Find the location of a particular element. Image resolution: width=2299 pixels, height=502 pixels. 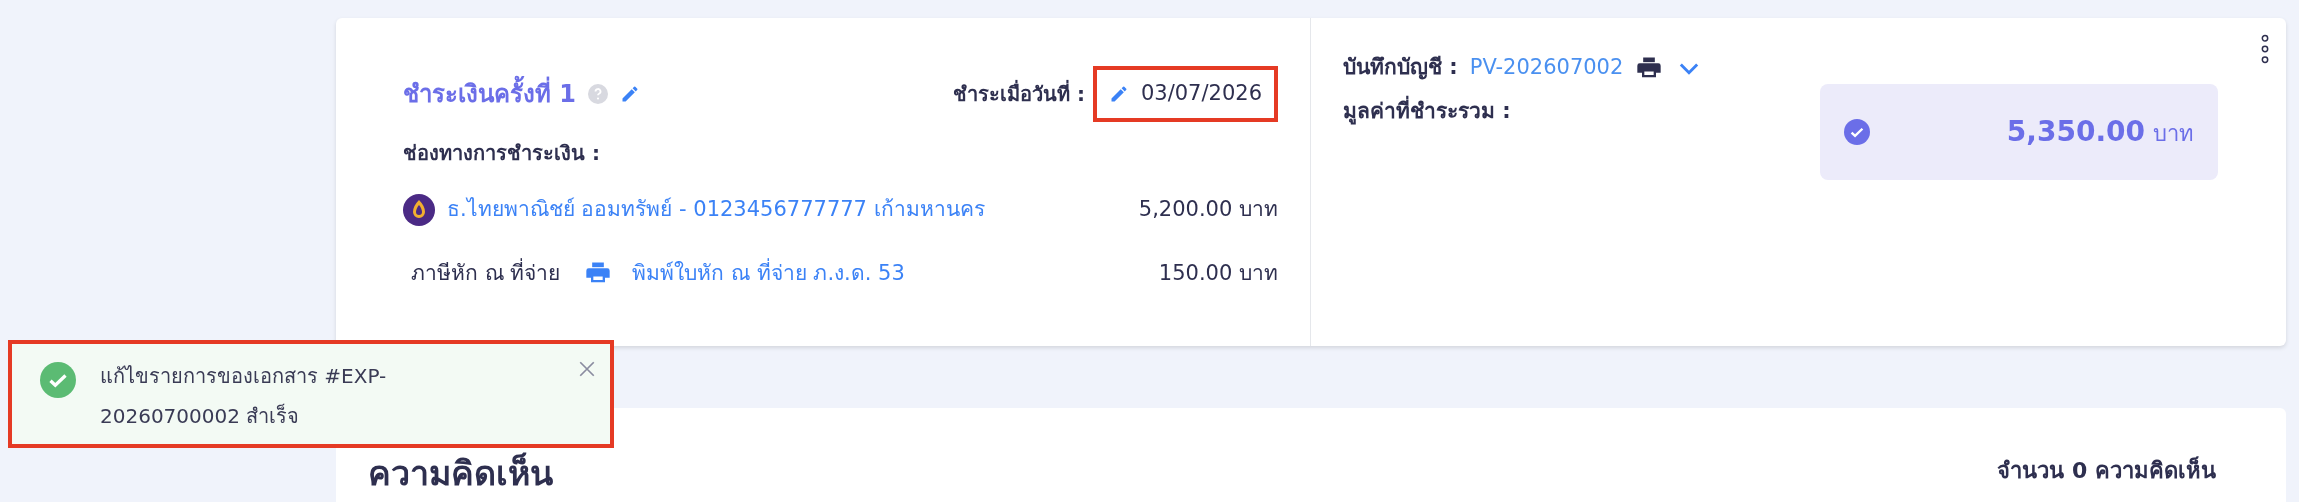

payment-title: ชำระเงินครั้งที่ 1 is located at coordinates (490, 93).